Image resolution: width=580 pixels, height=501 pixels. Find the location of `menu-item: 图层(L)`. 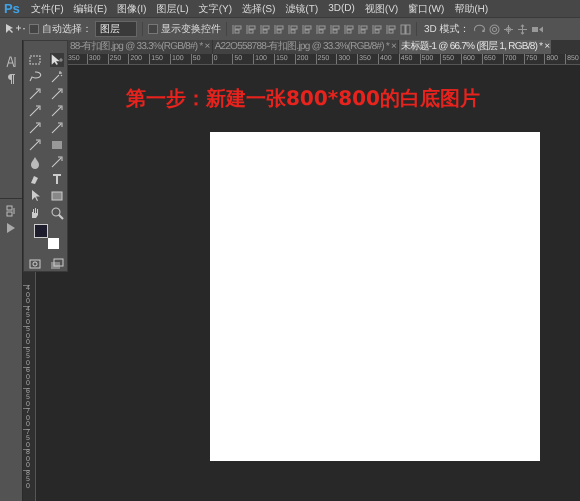

menu-item: 图层(L) is located at coordinates (172, 9).